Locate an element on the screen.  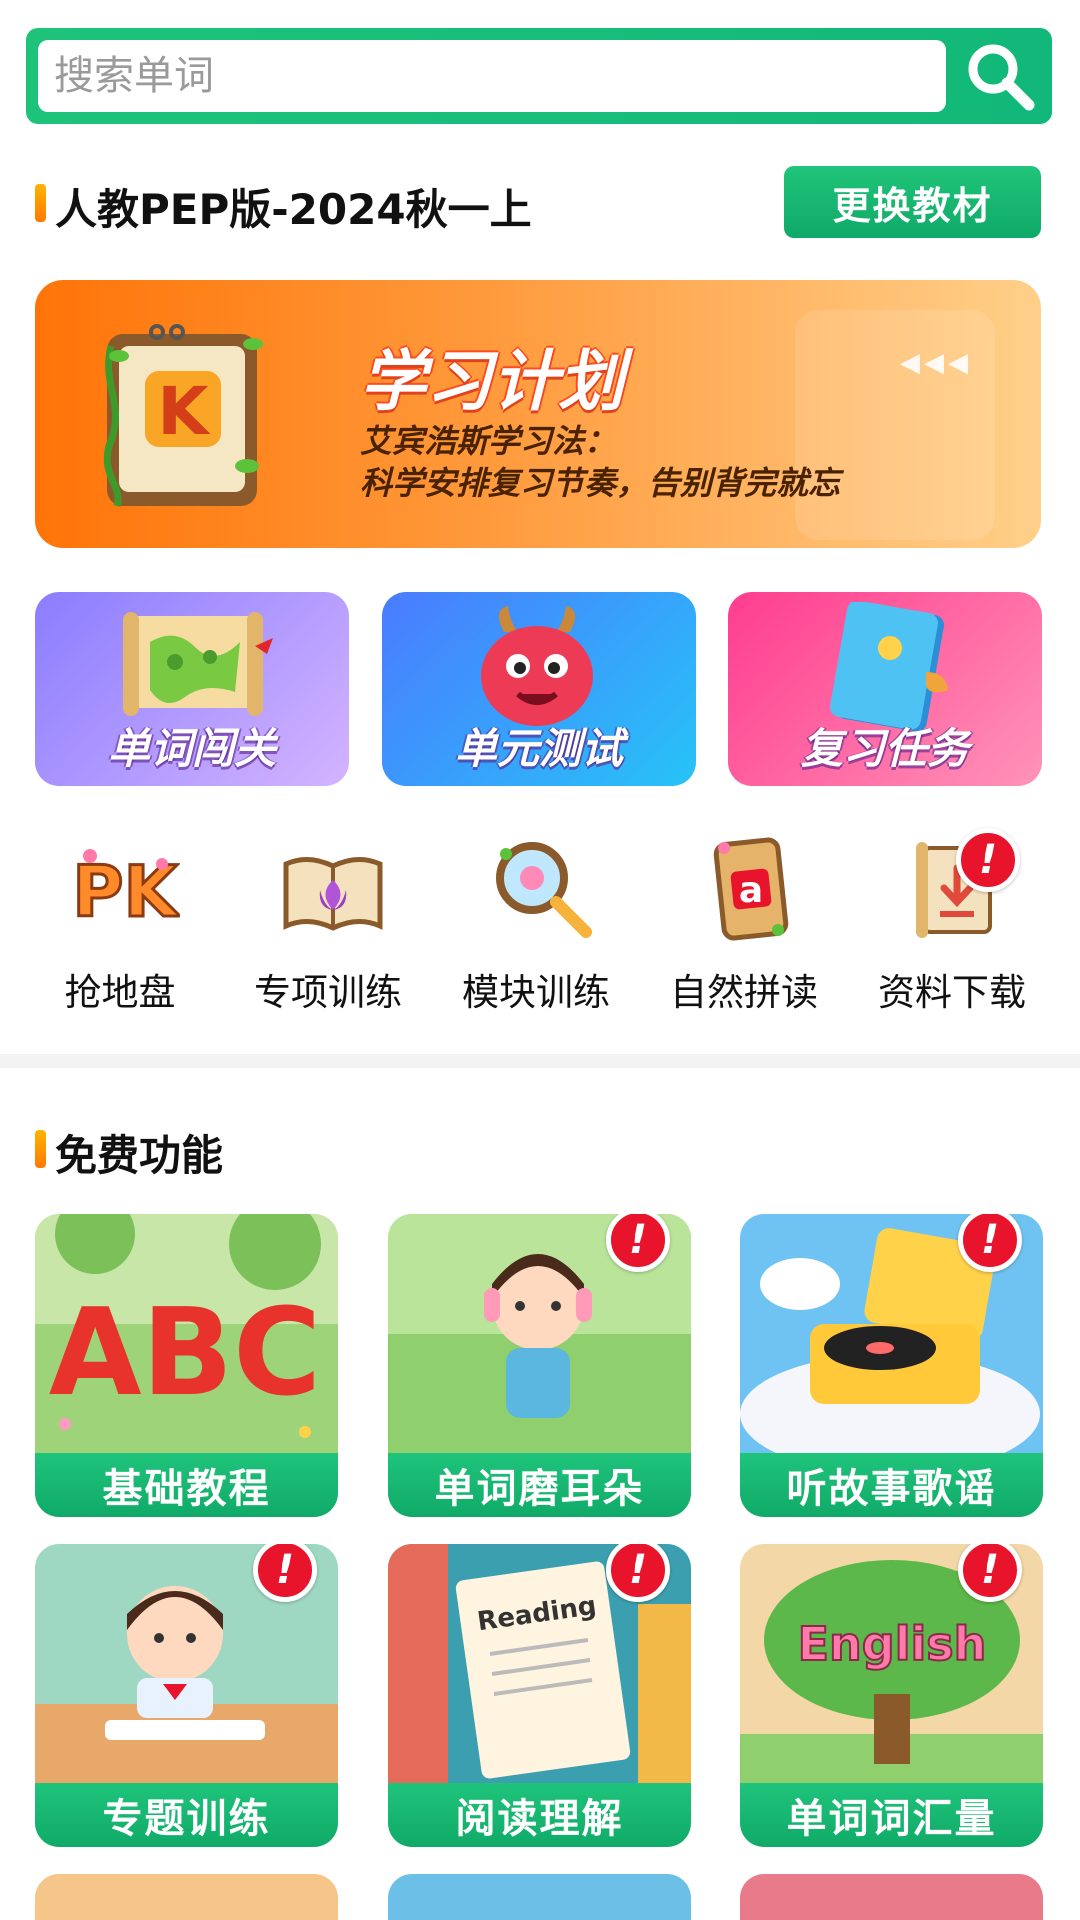
change-textbook-button: 更换教材 is located at coordinates (912, 202).